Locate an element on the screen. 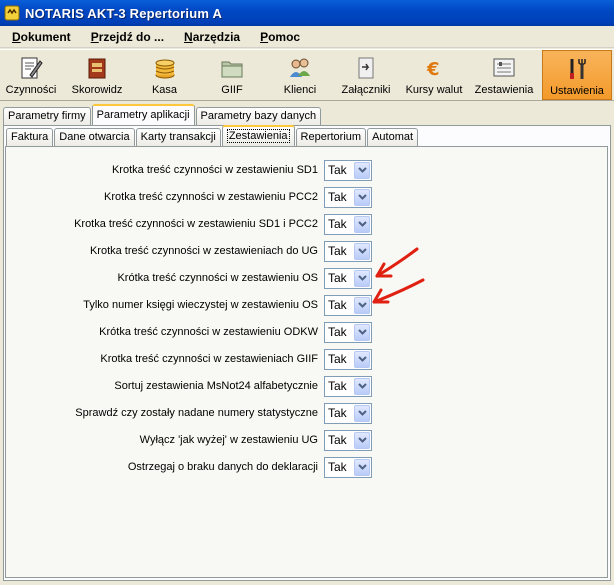 This screenshot has width=614, height=585. menu-pomoc: Pomoc is located at coordinates (280, 37).